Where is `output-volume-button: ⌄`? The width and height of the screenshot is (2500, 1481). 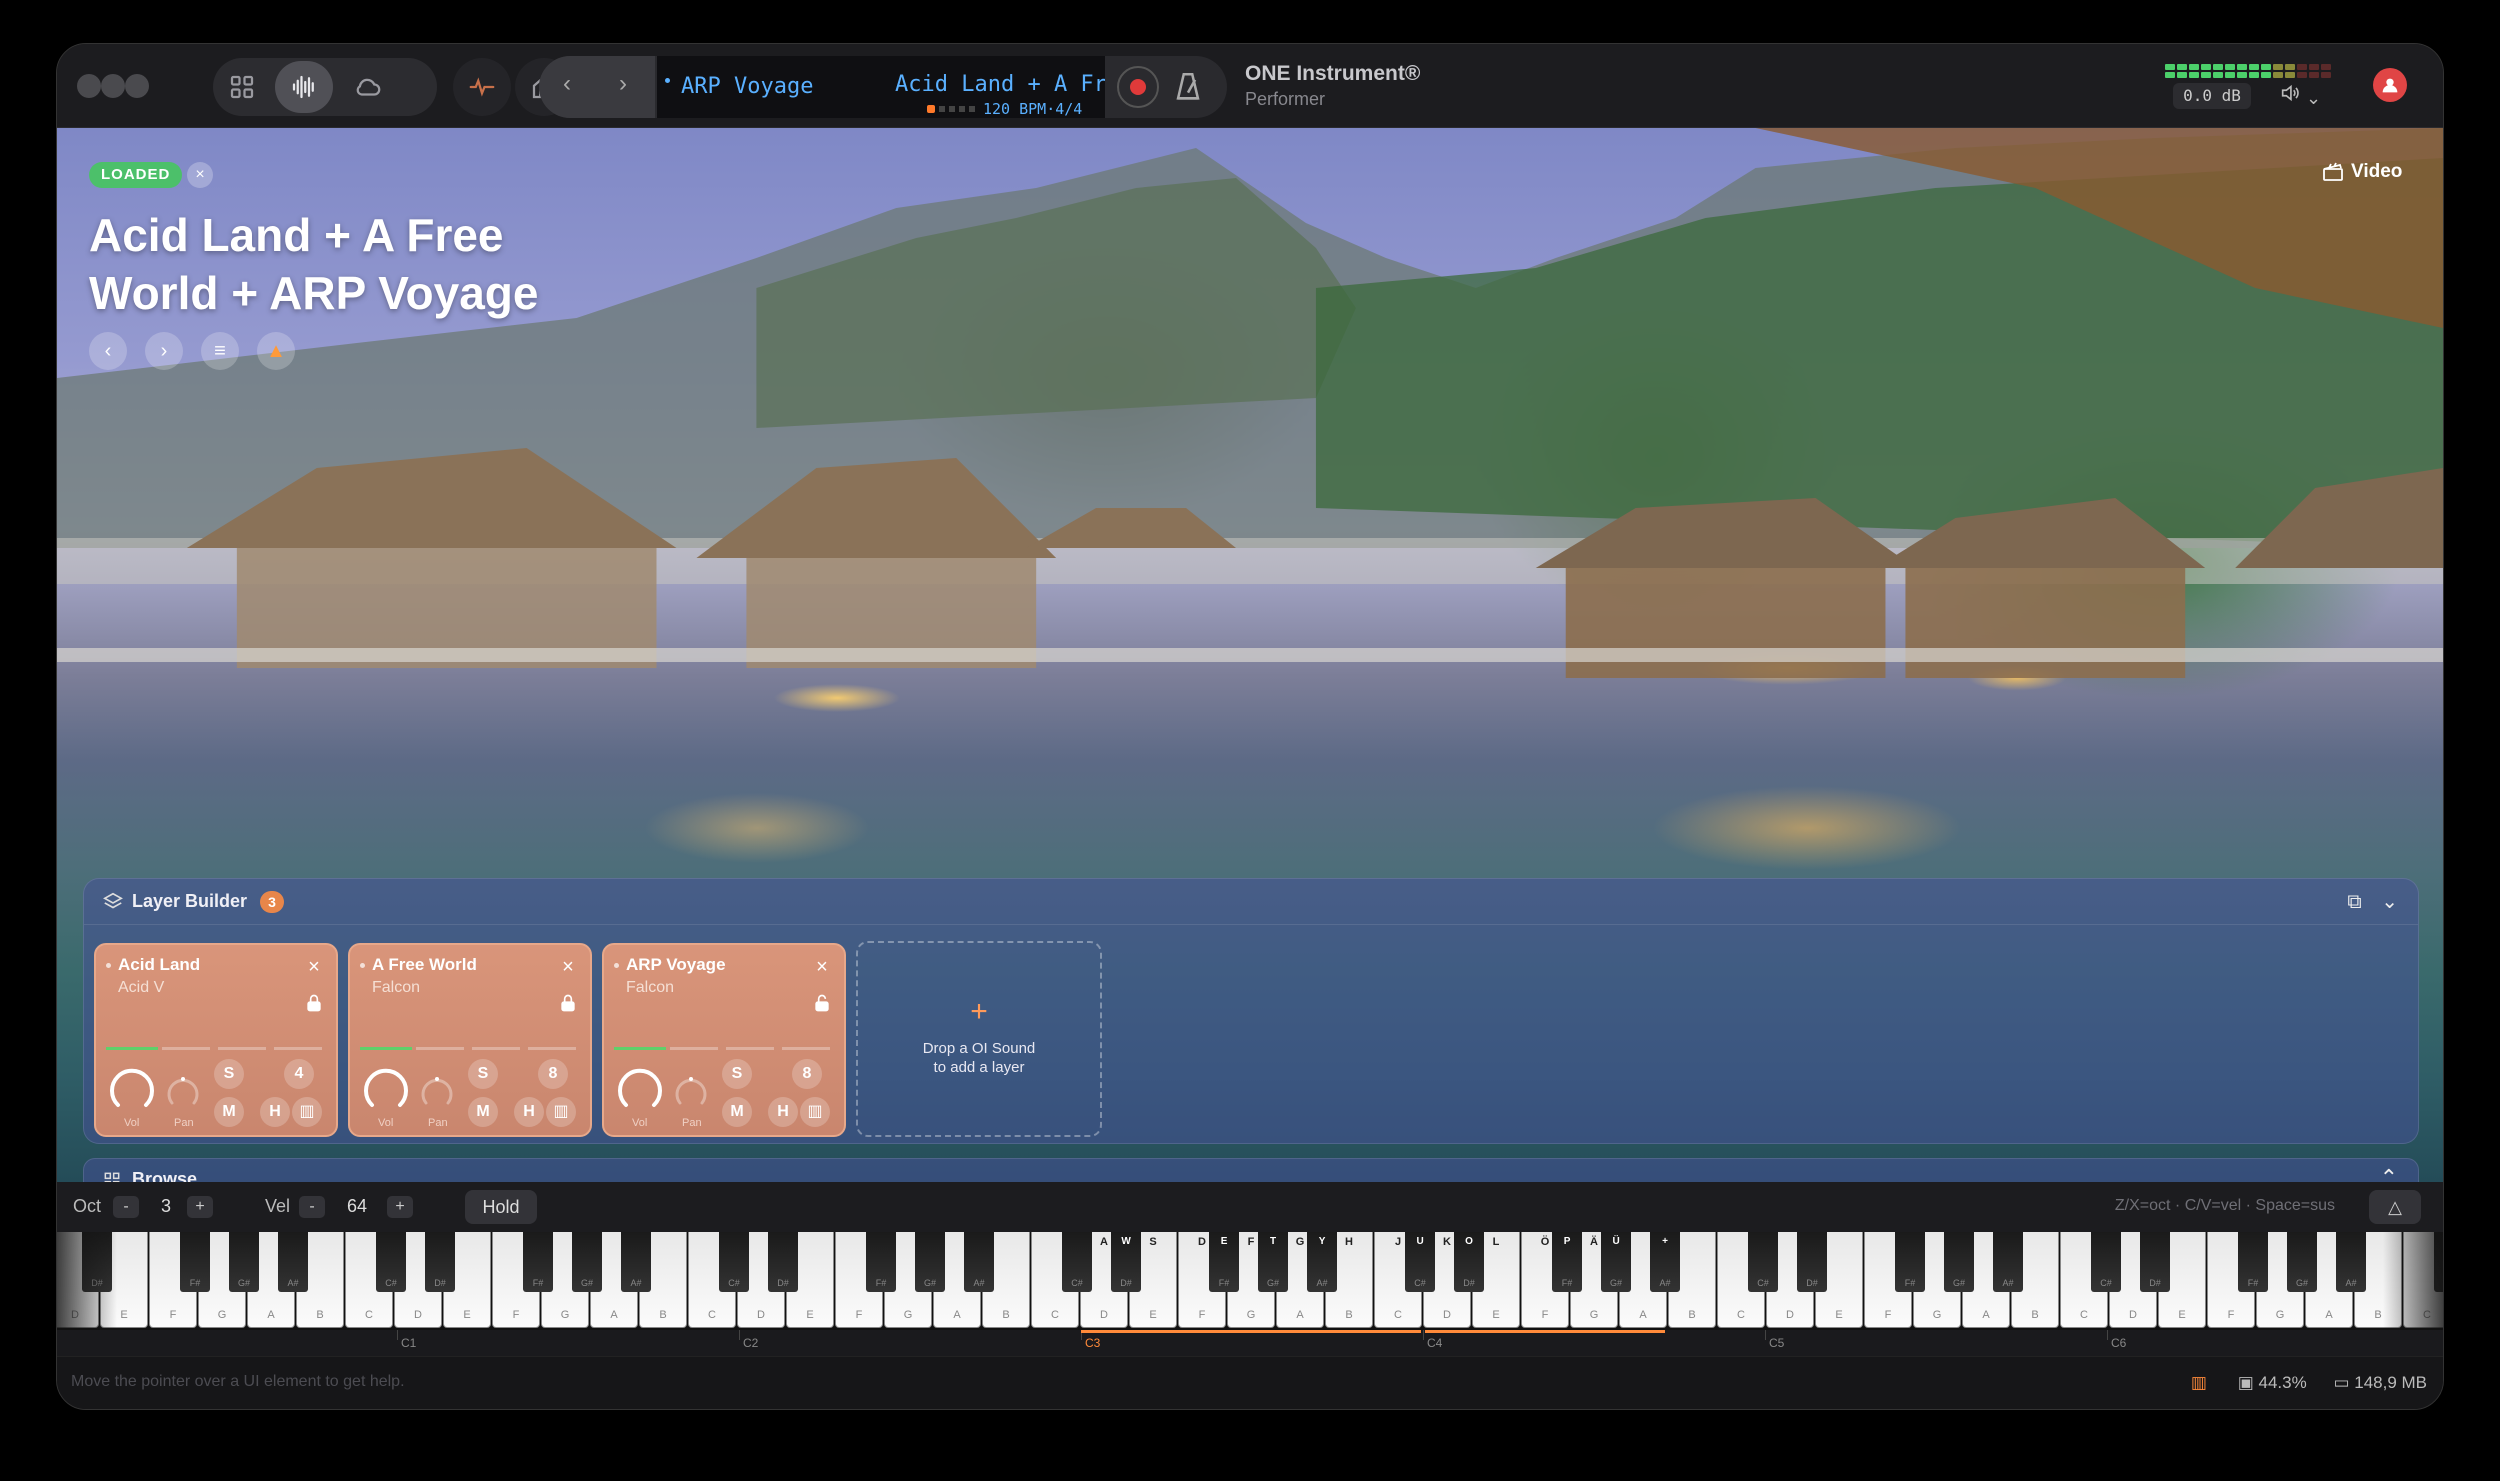
output-volume-button: ⌄ is located at coordinates (2300, 95).